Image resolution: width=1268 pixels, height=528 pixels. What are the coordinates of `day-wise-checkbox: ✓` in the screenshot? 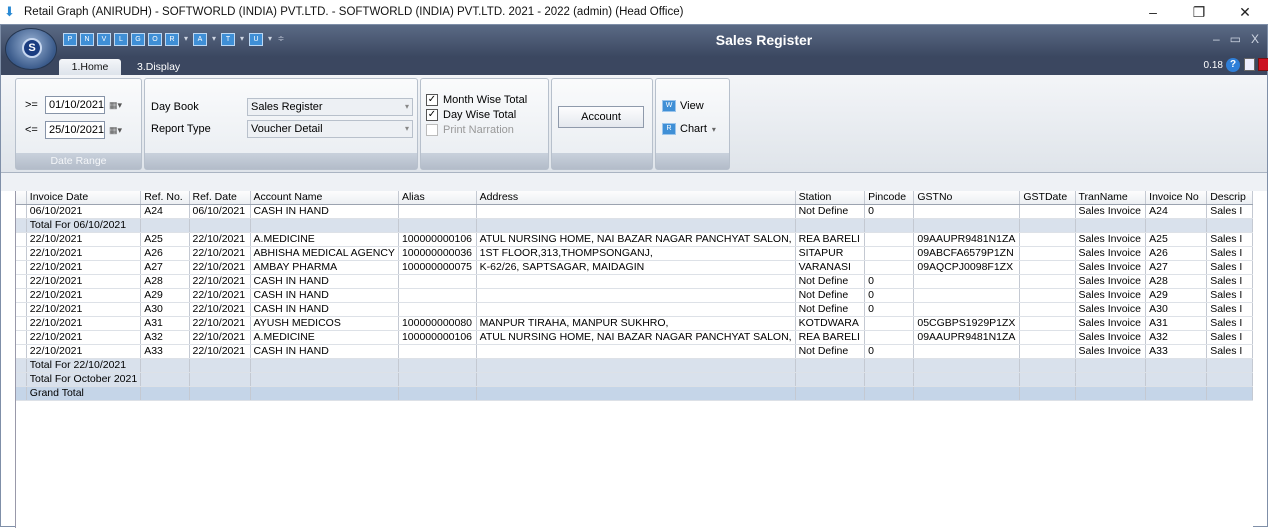 It's located at (432, 115).